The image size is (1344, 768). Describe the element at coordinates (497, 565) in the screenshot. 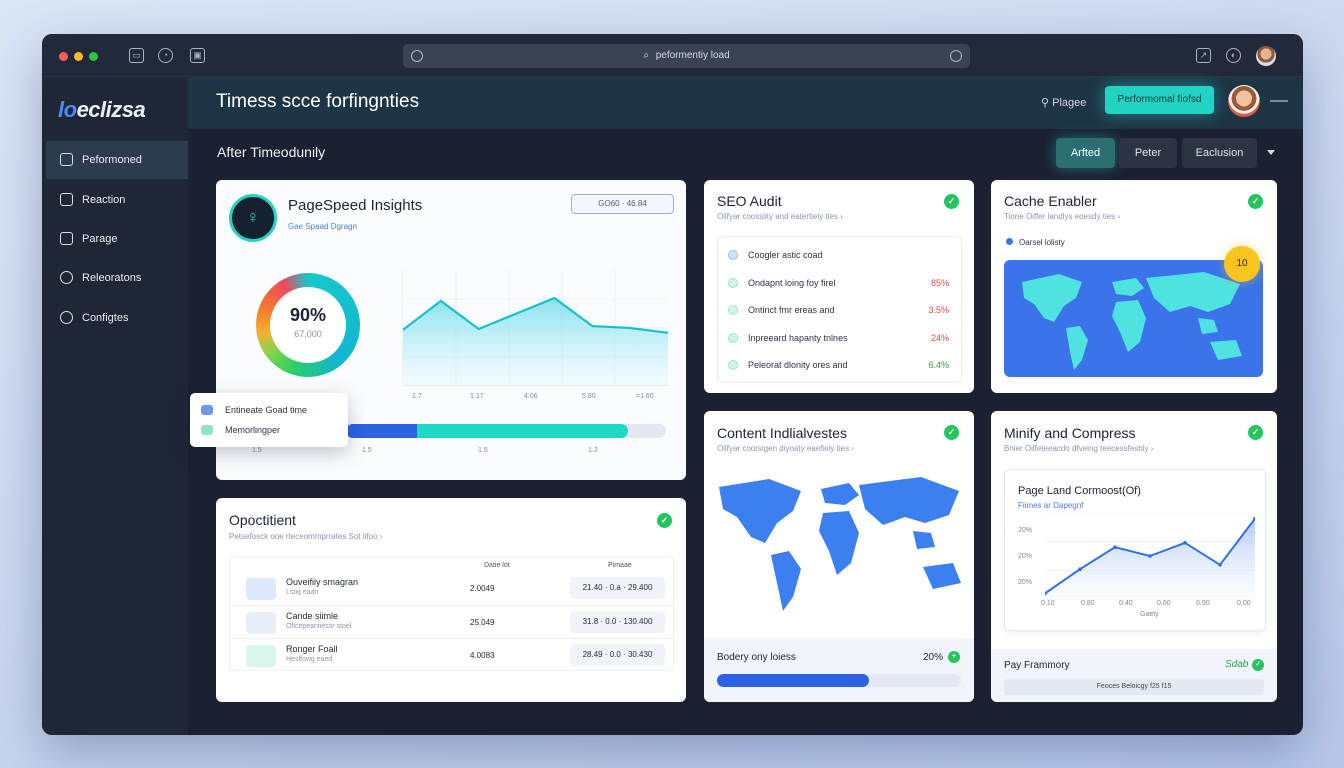

I see `column-header: Datie lot` at that location.